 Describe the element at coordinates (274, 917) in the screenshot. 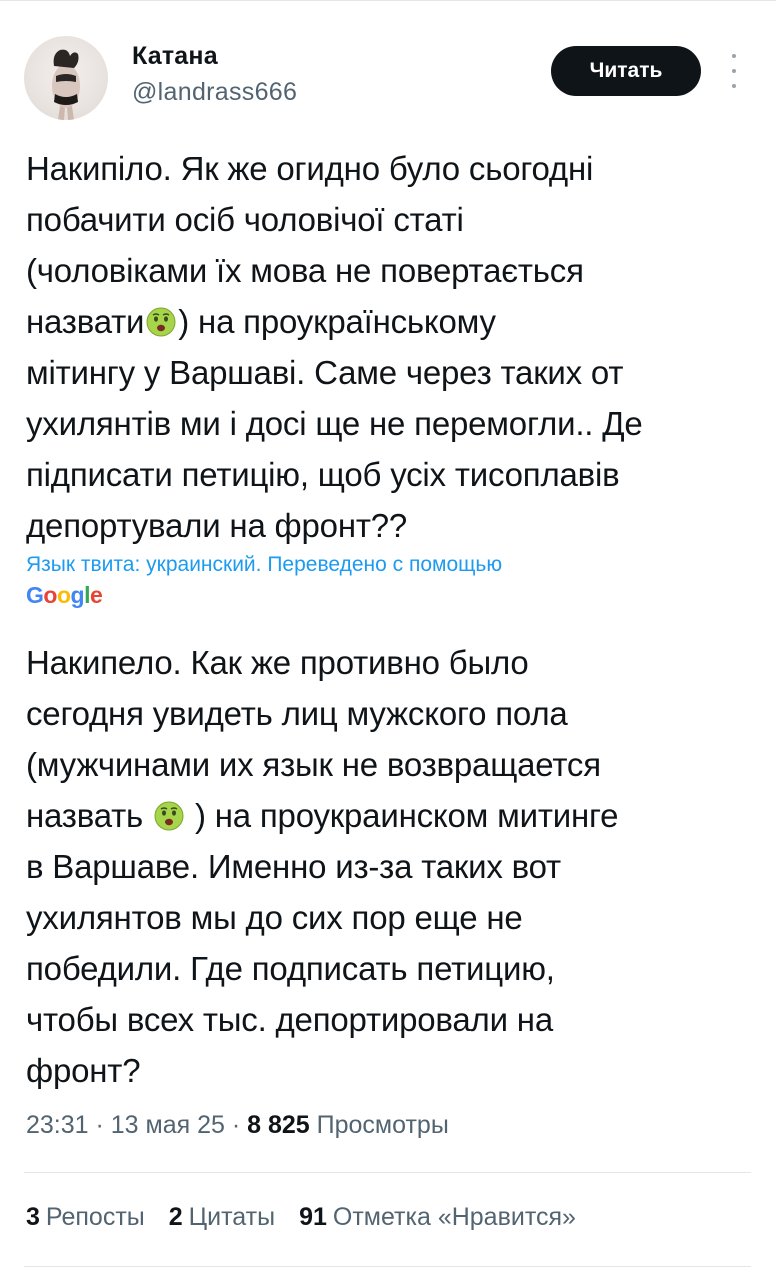

I see `text-line: ухилянтов мы до сих пор еще не` at that location.